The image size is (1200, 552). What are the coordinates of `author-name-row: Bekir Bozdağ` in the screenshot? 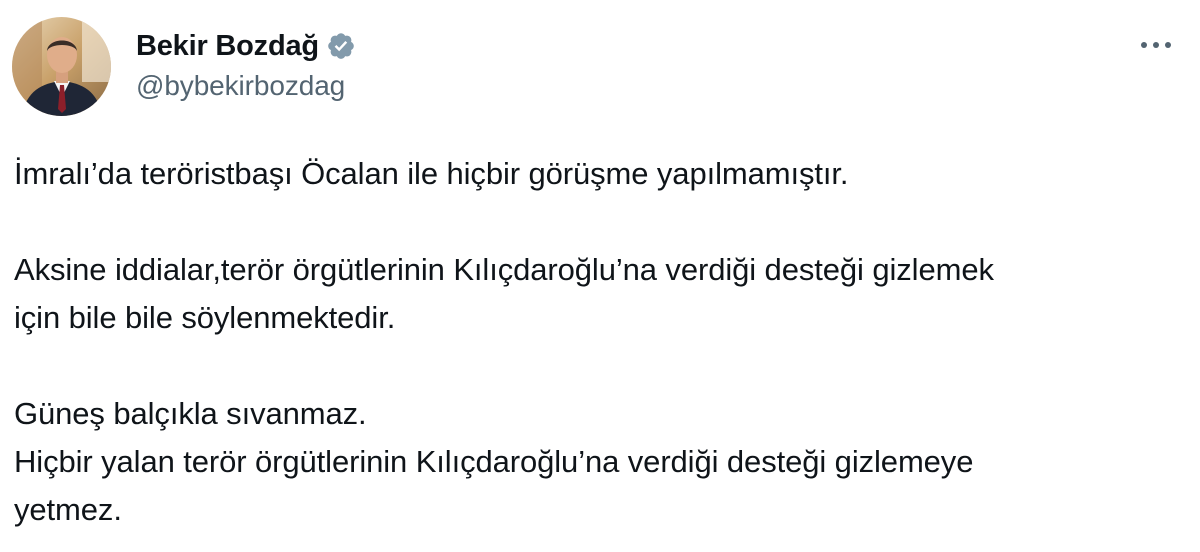 It's located at (246, 46).